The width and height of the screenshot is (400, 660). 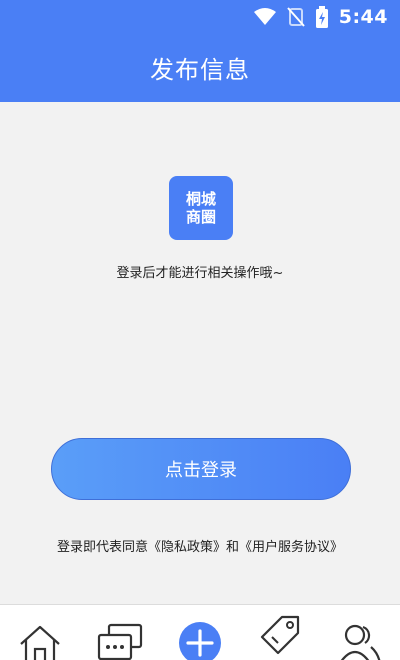 What do you see at coordinates (200, 70) in the screenshot?
I see `page-title: 发布信息` at bounding box center [200, 70].